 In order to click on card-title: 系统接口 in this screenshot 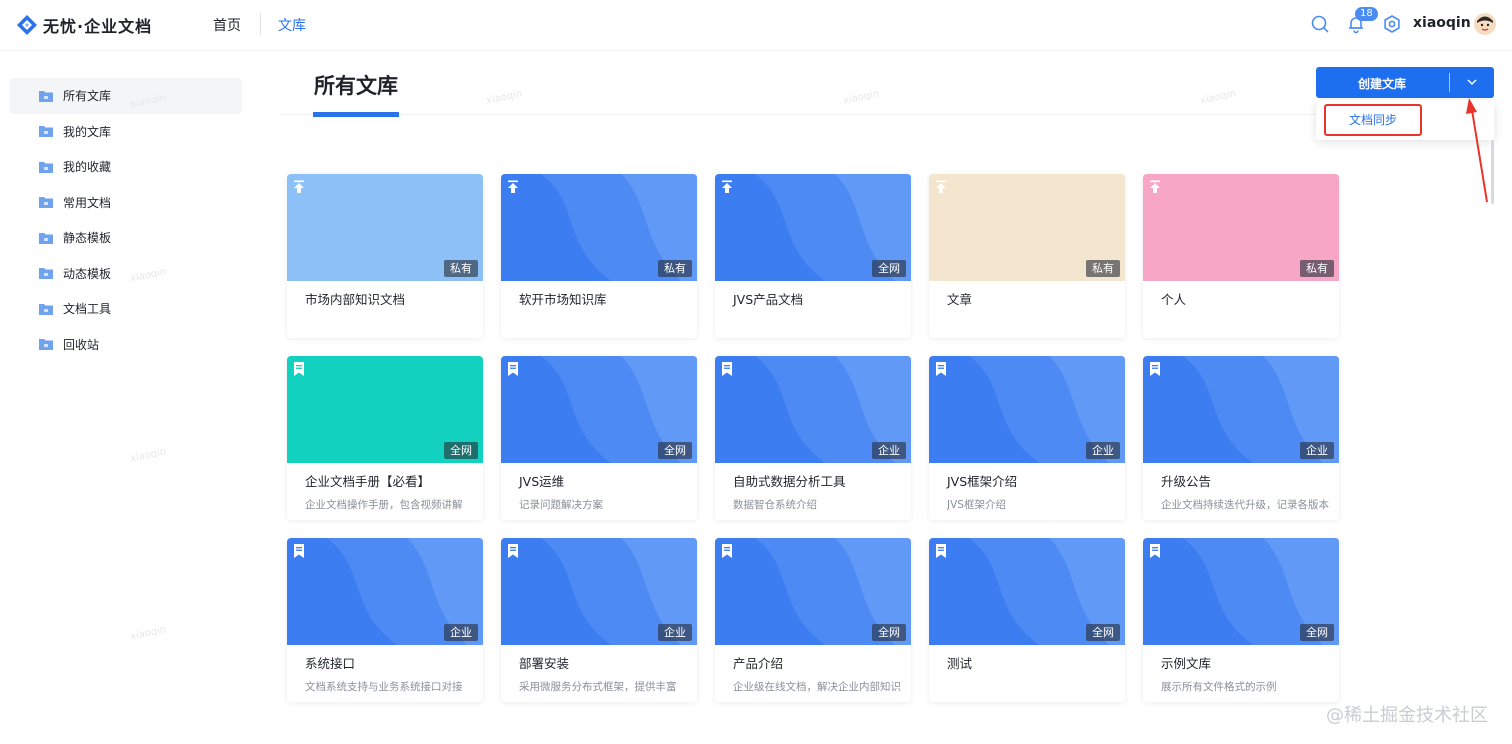, I will do `click(330, 663)`.